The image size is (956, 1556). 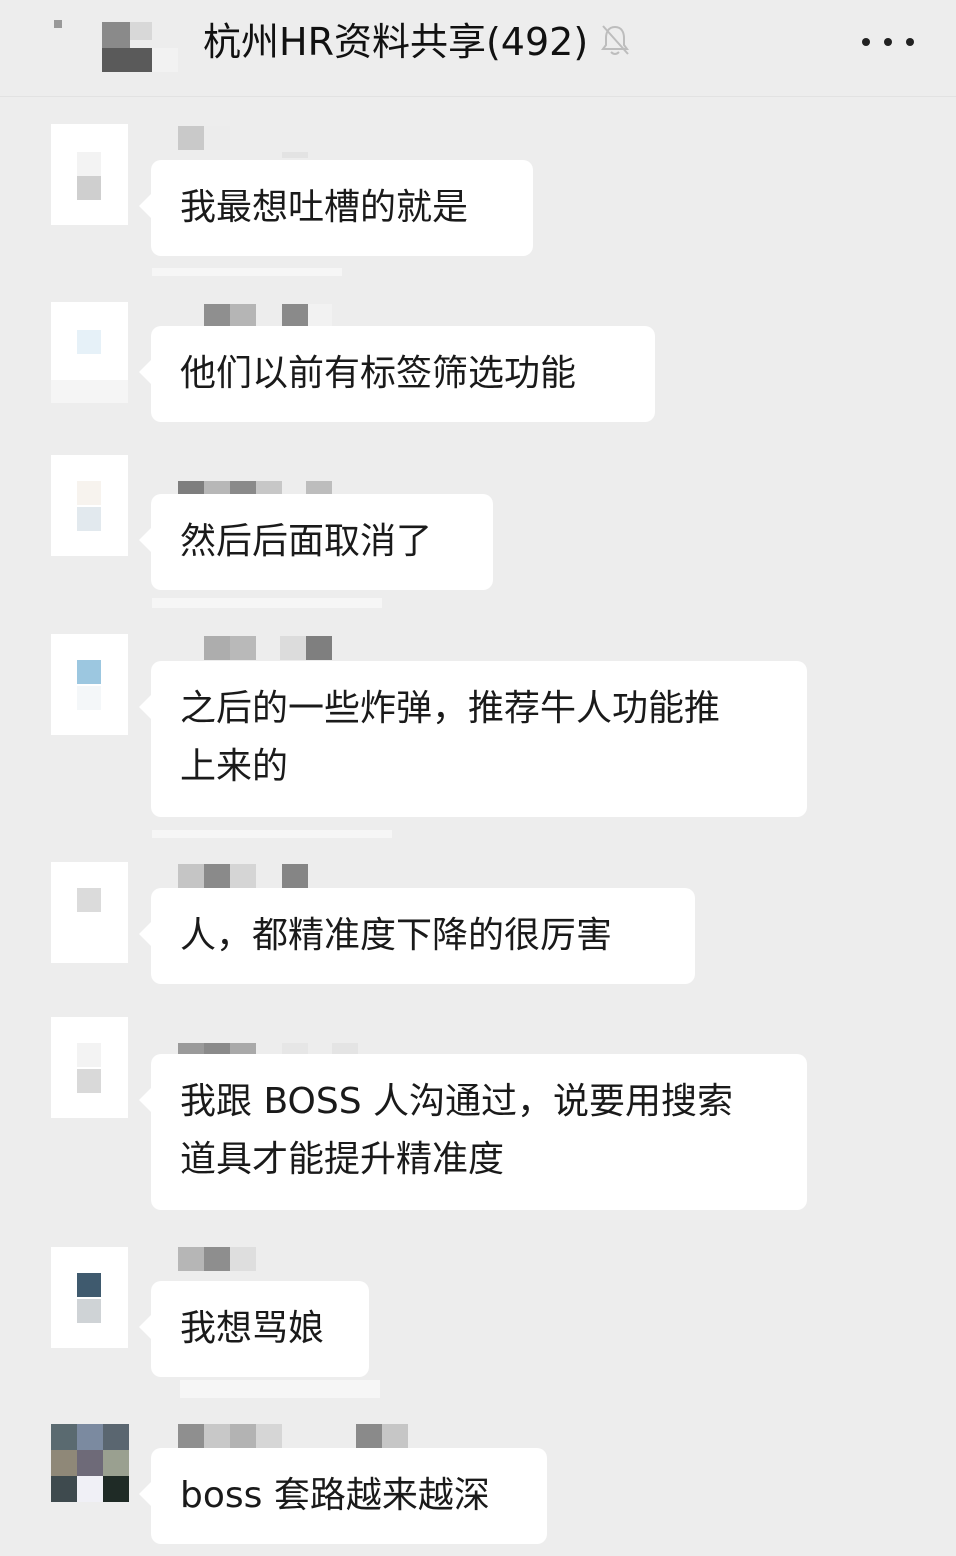 I want to click on more-dots-icon, so click(x=888, y=42).